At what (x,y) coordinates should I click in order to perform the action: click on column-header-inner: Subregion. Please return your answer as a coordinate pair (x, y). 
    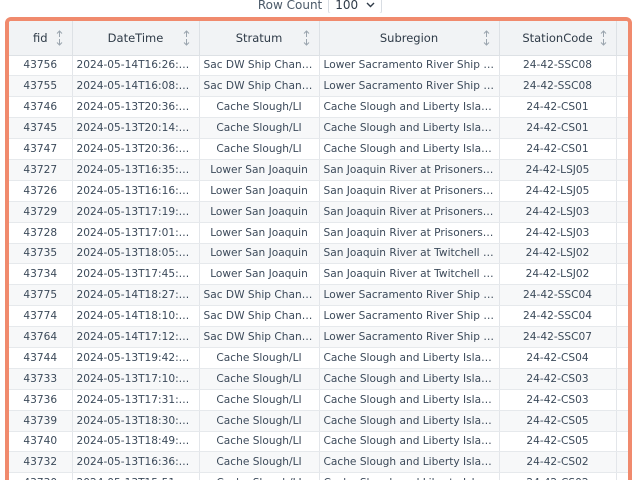
    Looking at the image, I should click on (409, 37).